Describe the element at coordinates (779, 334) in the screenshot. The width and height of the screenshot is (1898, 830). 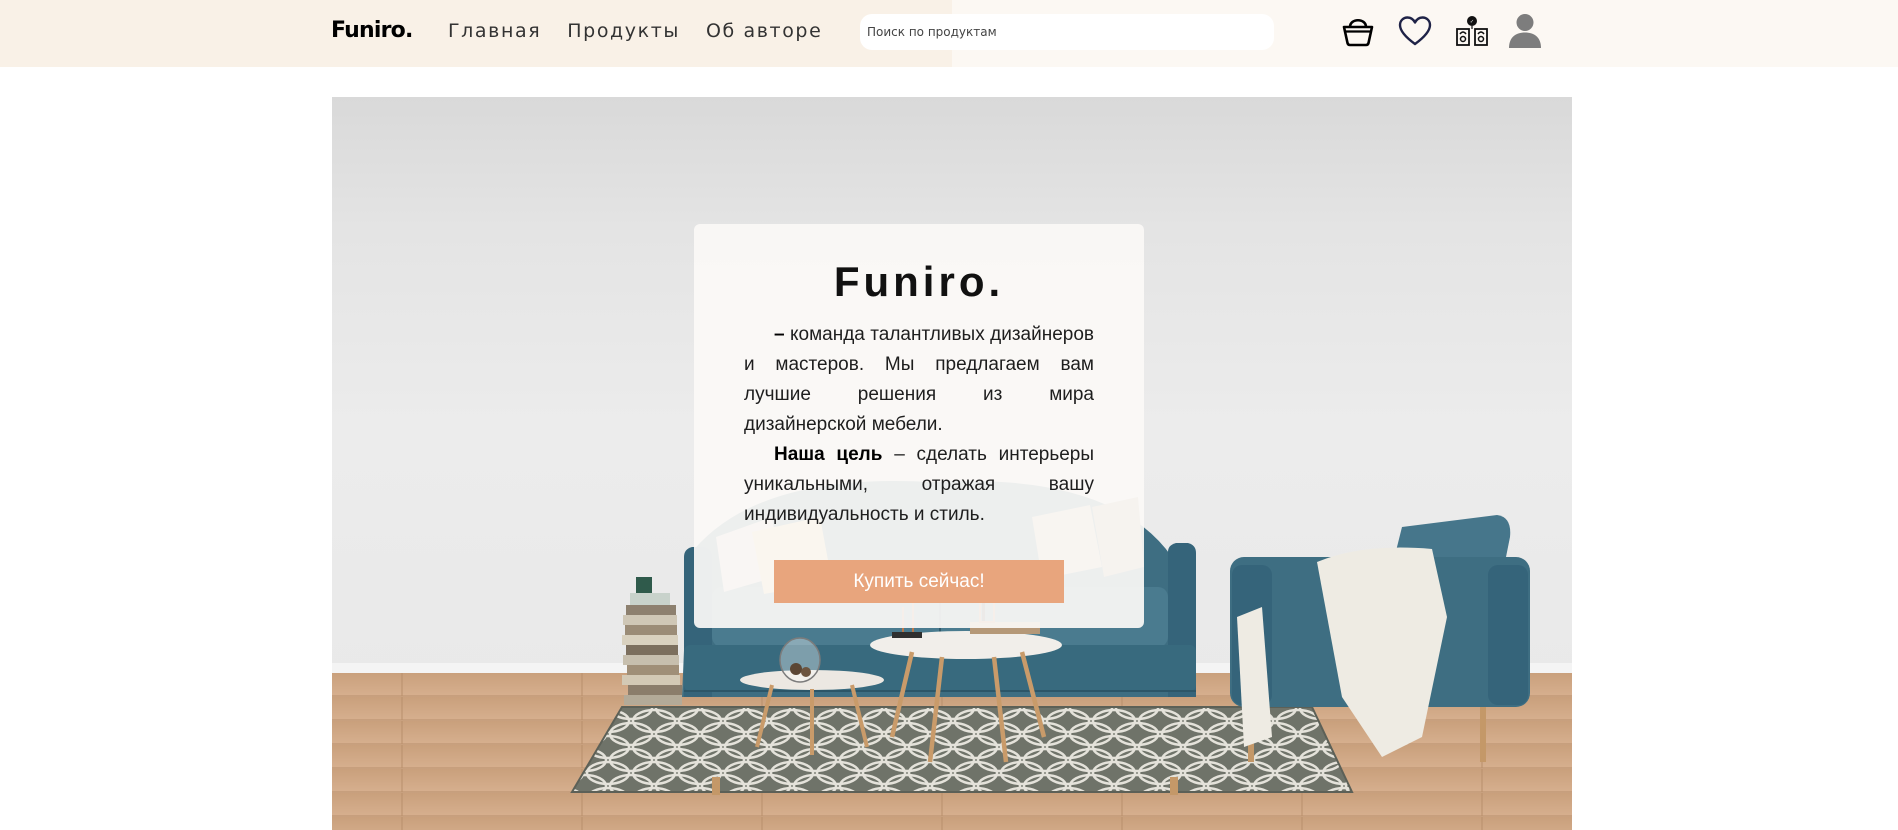
I see `hero-dash: –` at that location.